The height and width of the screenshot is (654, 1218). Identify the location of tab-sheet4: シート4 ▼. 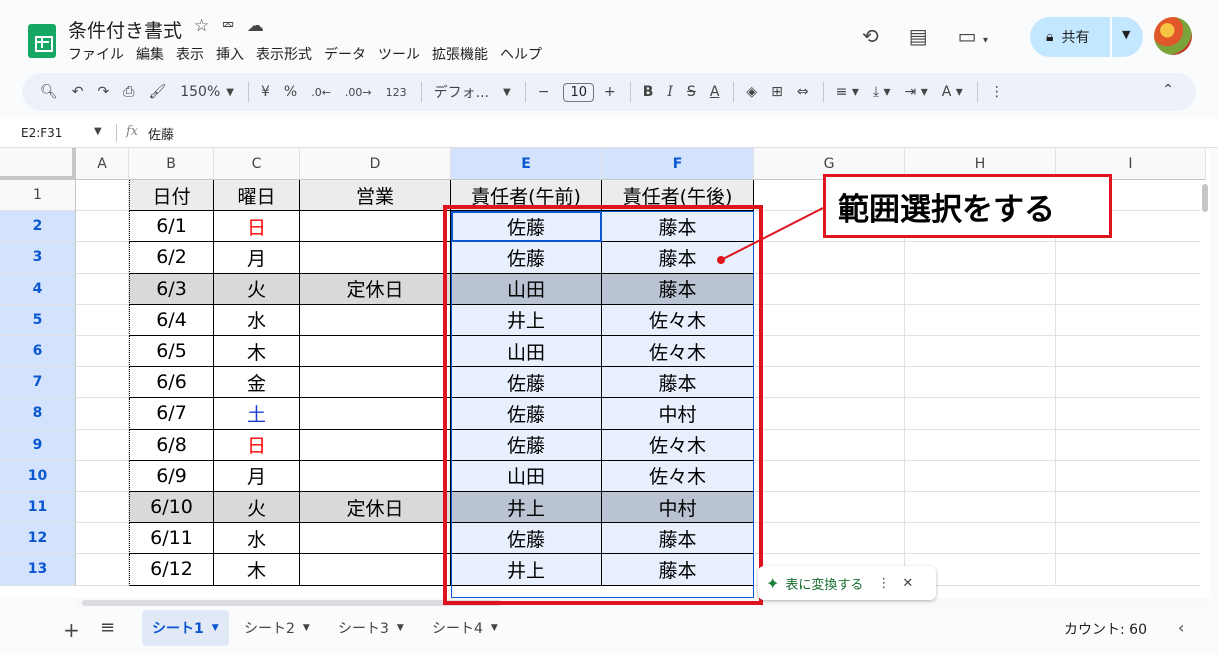
(465, 628).